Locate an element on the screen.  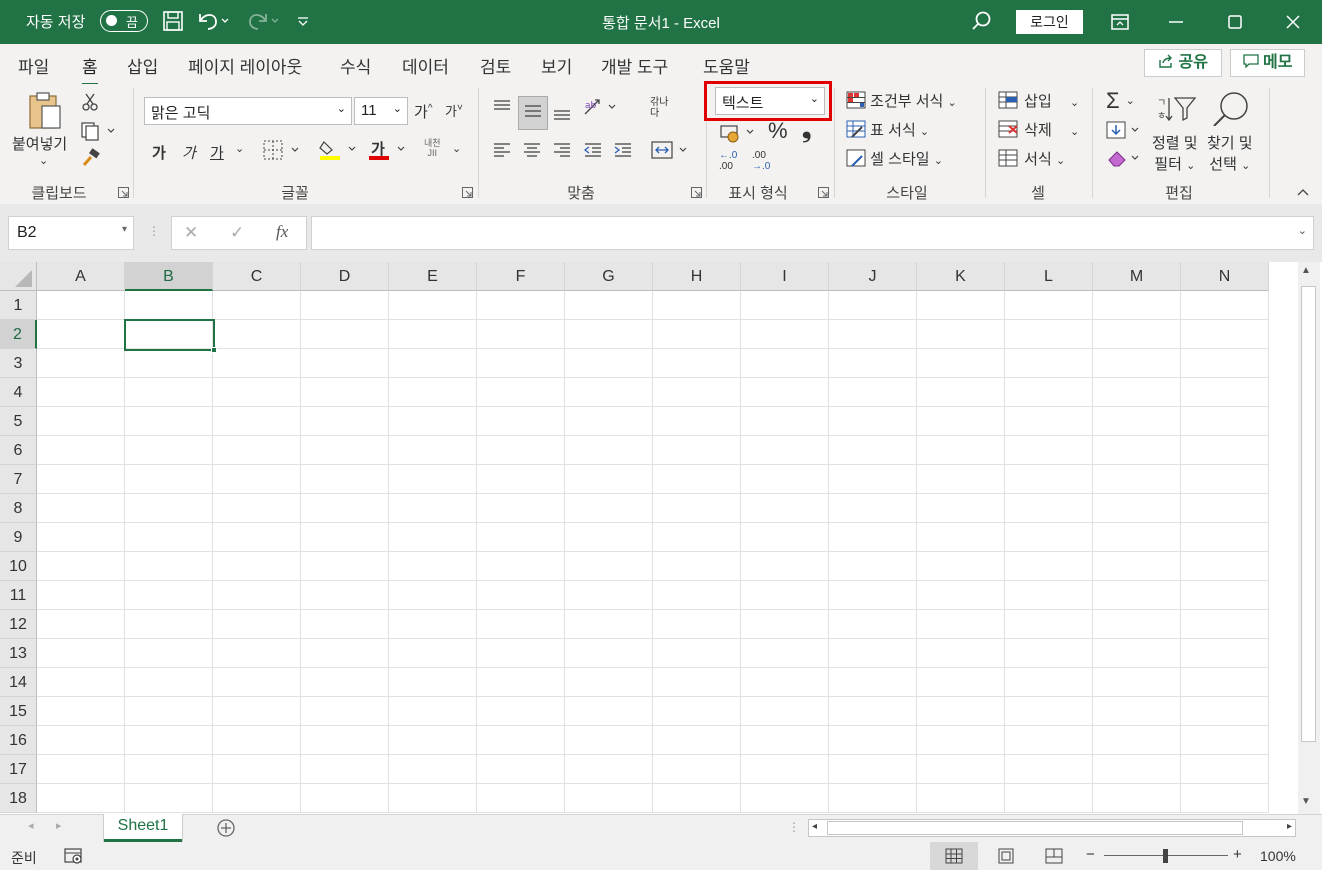
format-cells-button: 서식 ⌄ is located at coordinates (1031, 158).